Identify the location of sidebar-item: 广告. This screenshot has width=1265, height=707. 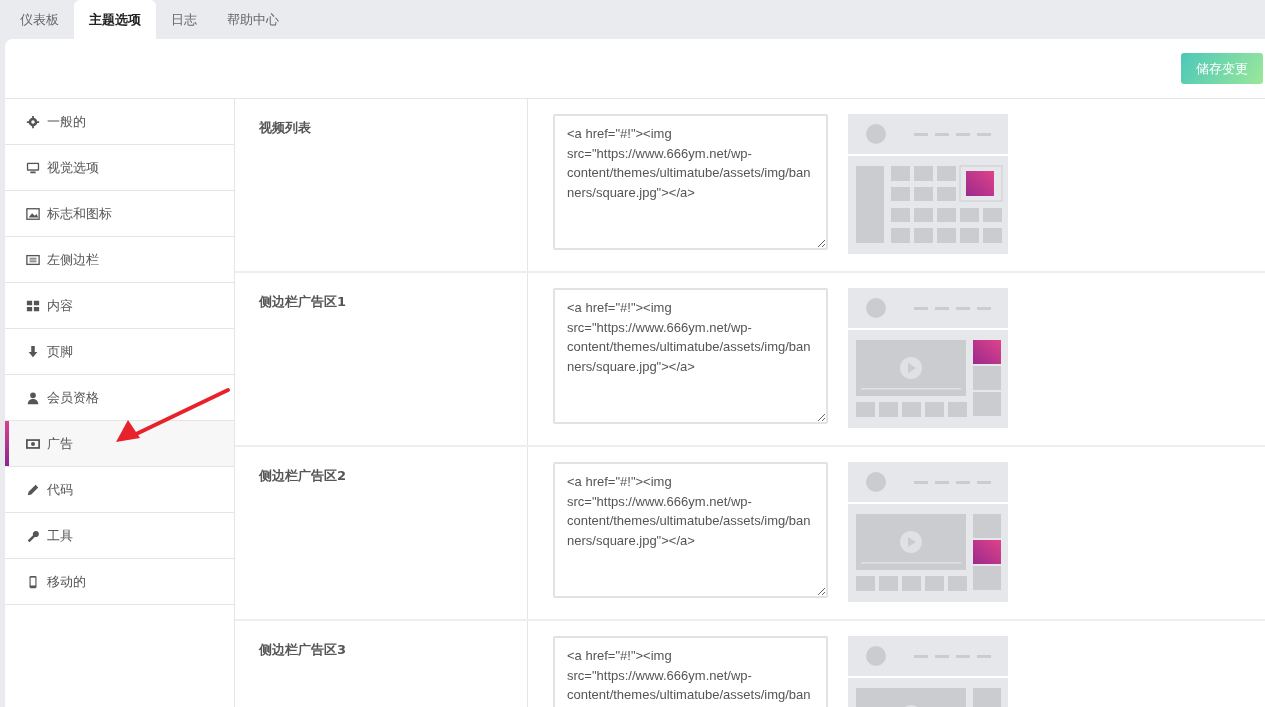
(119, 444).